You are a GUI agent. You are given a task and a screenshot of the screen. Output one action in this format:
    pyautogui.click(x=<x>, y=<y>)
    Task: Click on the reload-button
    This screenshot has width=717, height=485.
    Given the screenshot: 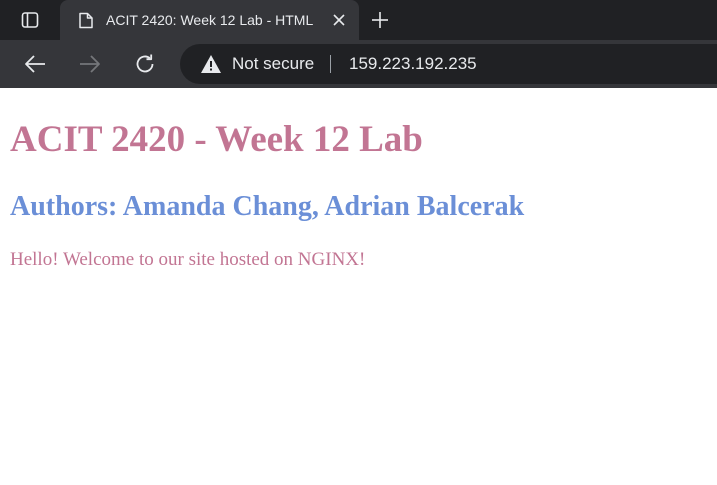 What is the action you would take?
    pyautogui.click(x=145, y=64)
    